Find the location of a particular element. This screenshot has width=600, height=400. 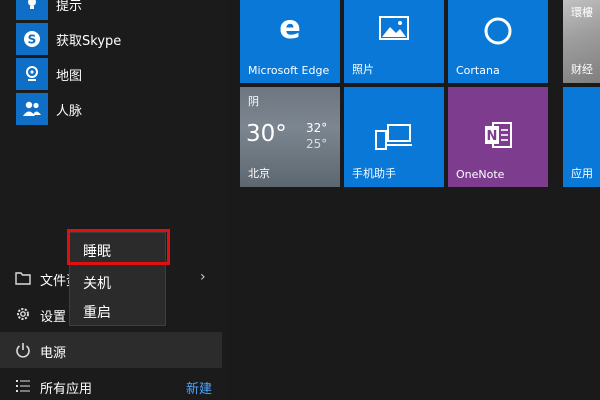

app-item-skype: S 获取Skype is located at coordinates (111, 39).